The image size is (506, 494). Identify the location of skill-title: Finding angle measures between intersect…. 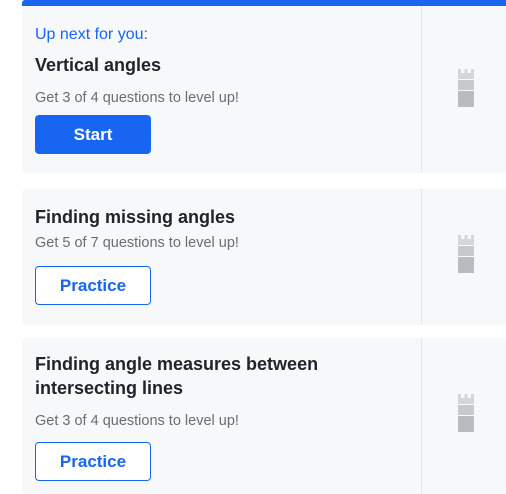
(177, 376).